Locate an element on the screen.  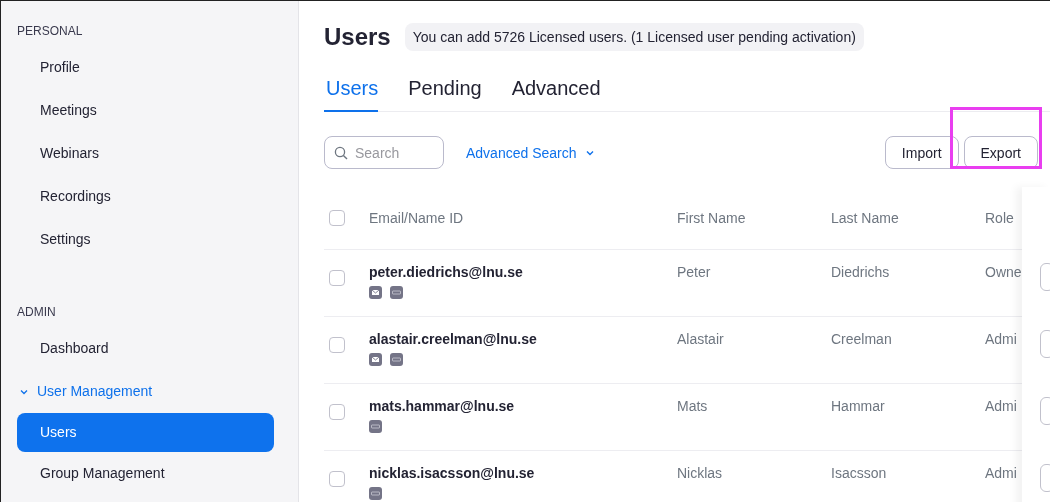
column-header: Role is located at coordinates (999, 218).